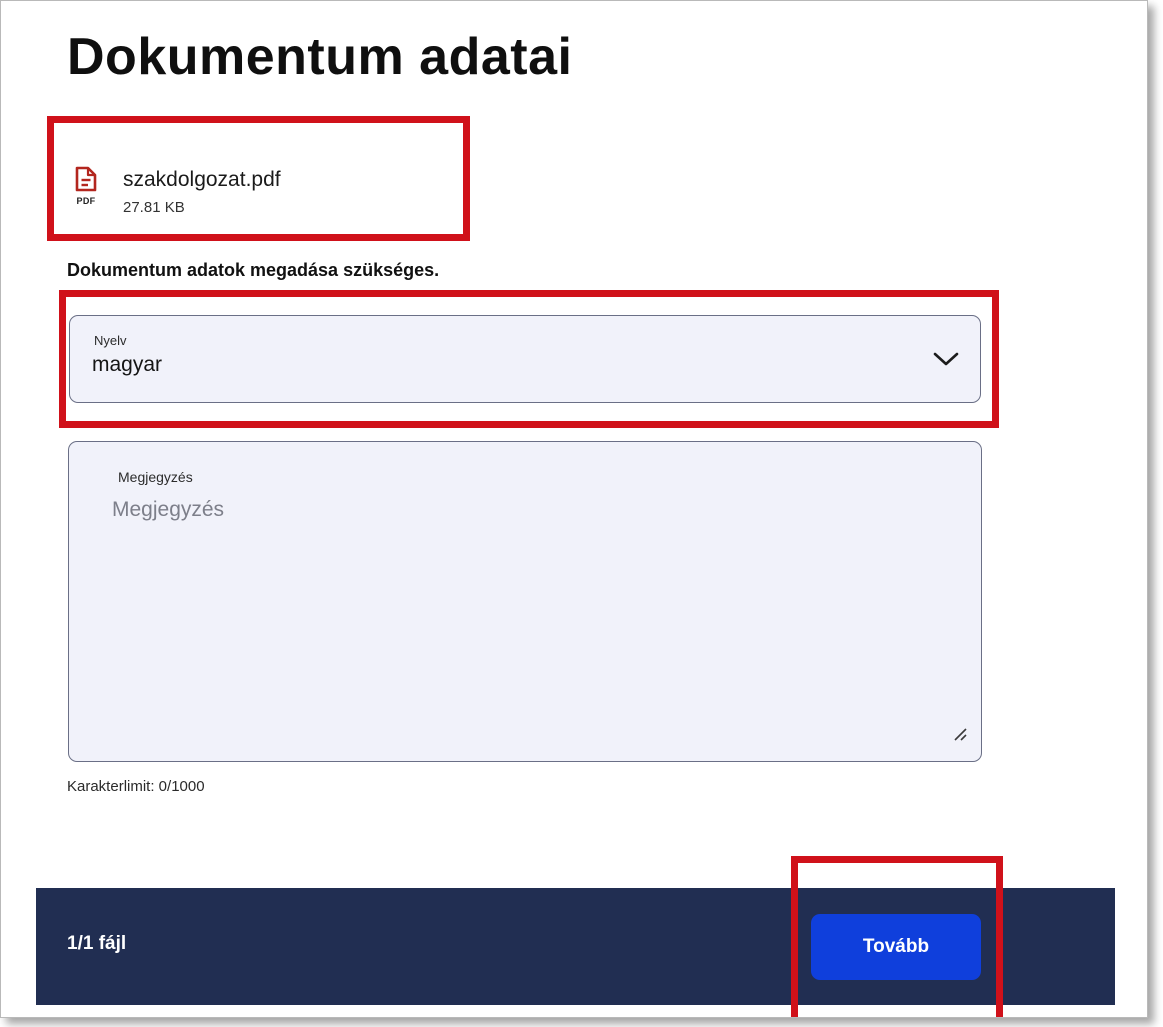  I want to click on file-type-tag: PDF, so click(86, 201).